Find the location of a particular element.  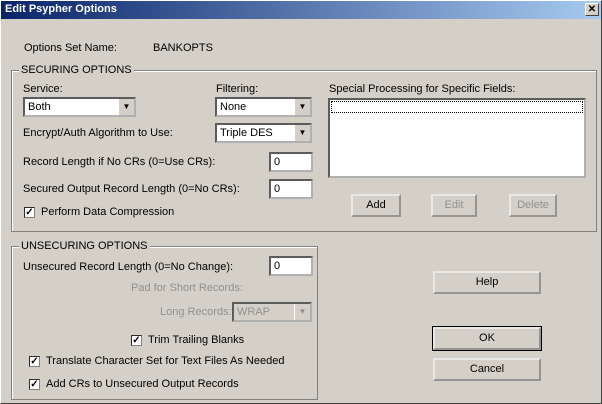

compression-label: Perform Data Compression is located at coordinates (108, 212).